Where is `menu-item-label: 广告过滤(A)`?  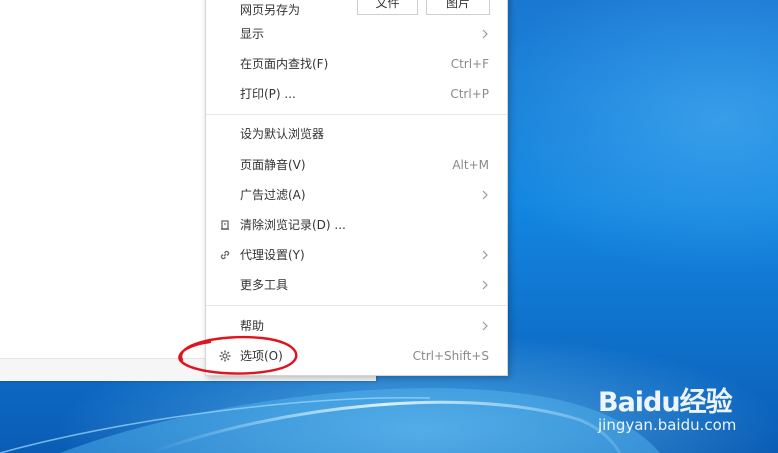 menu-item-label: 广告过滤(A) is located at coordinates (273, 195).